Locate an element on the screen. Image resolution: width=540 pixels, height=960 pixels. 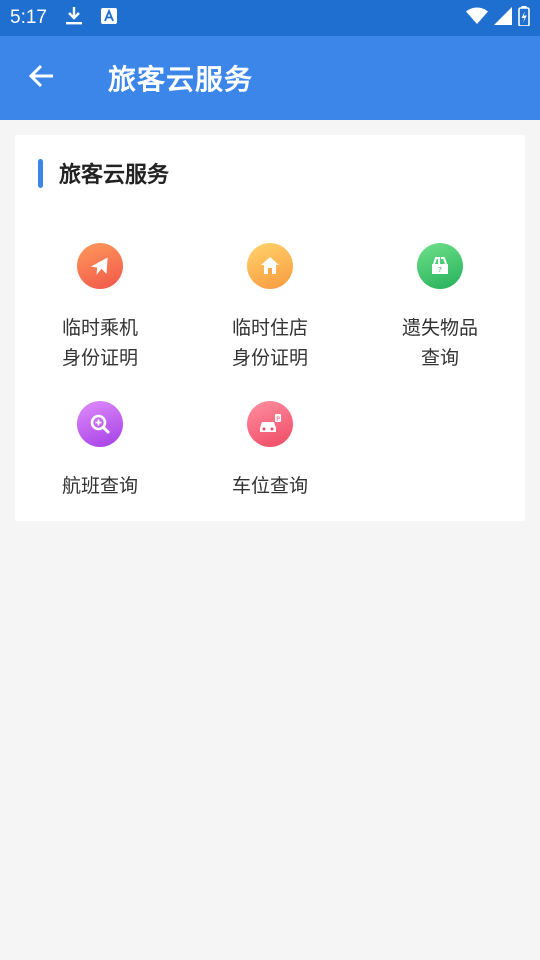
home-icon is located at coordinates (270, 266).